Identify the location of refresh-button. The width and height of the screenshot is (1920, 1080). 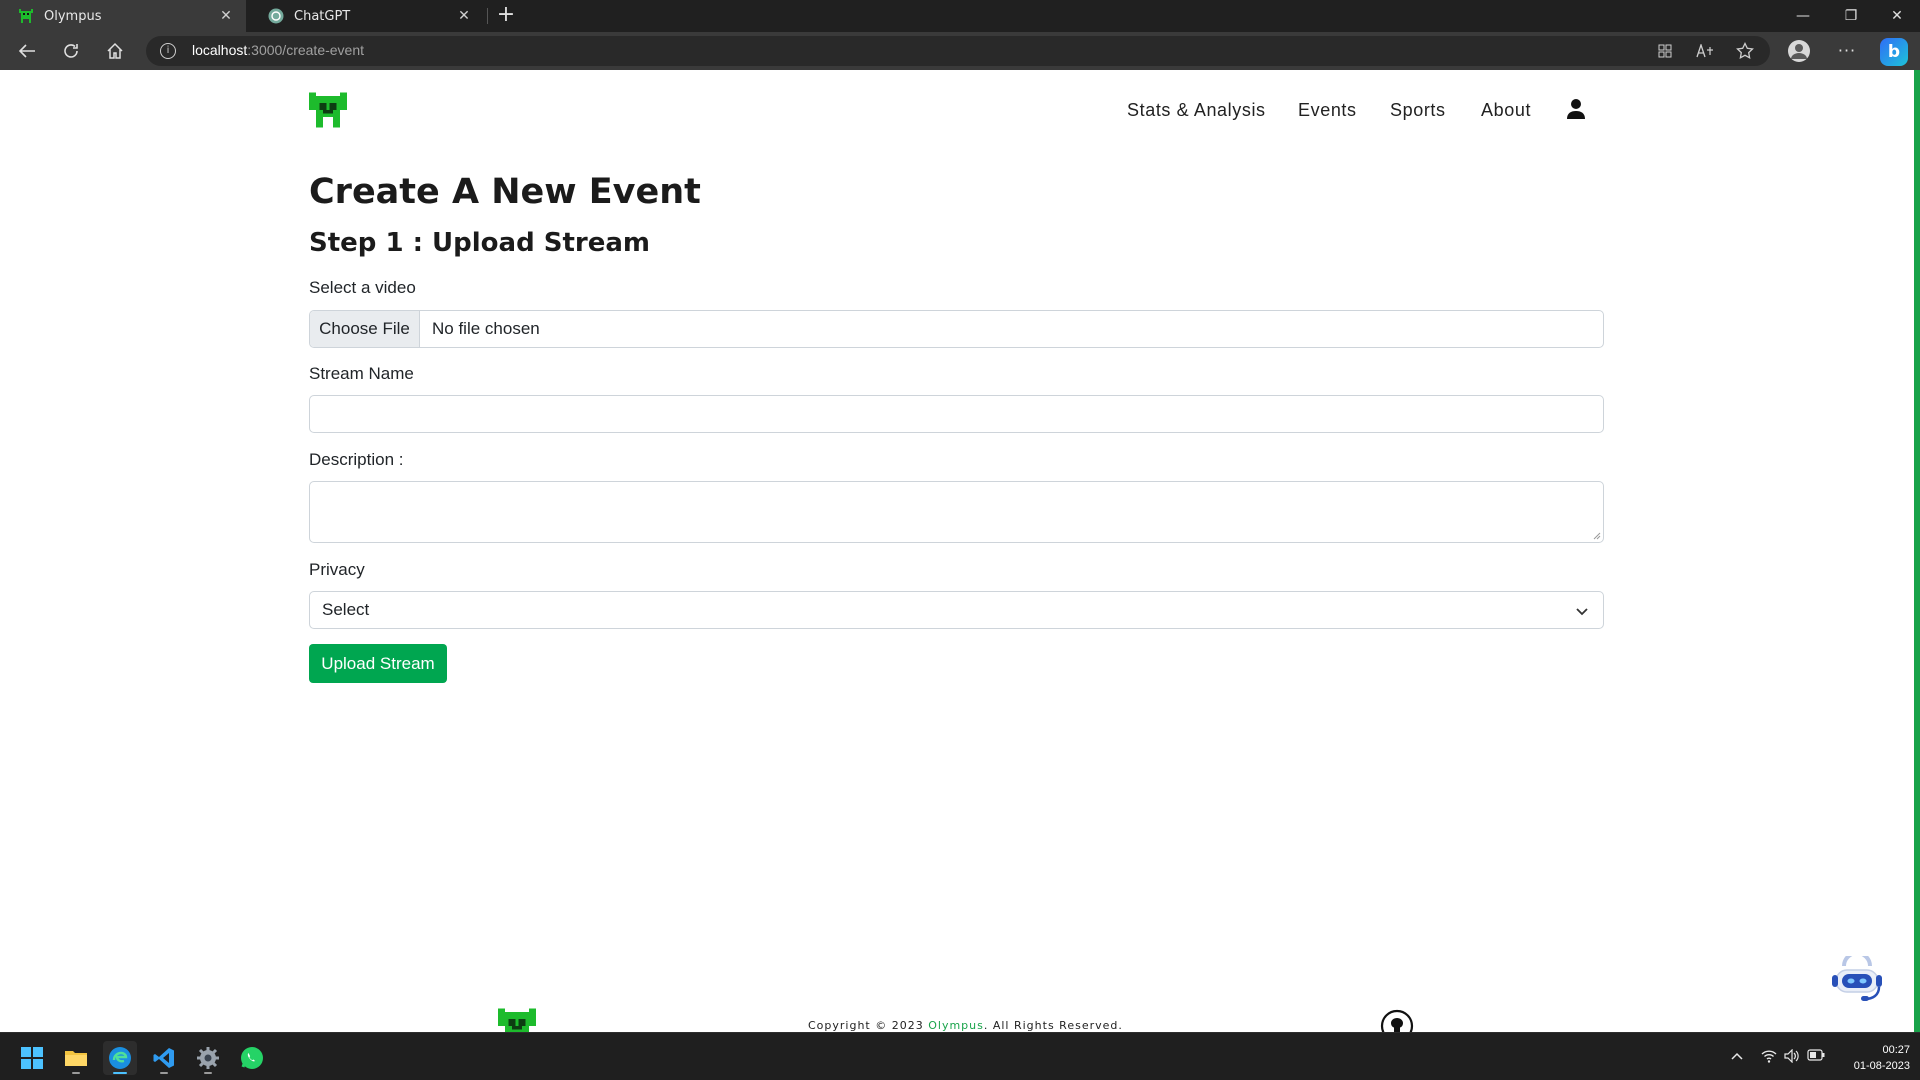
(71, 51).